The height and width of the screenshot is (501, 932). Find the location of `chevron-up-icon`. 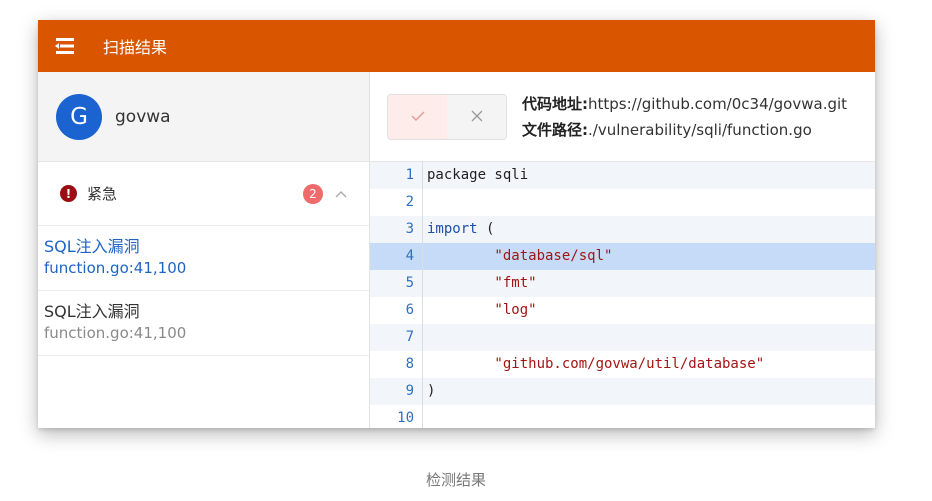

chevron-up-icon is located at coordinates (341, 194).